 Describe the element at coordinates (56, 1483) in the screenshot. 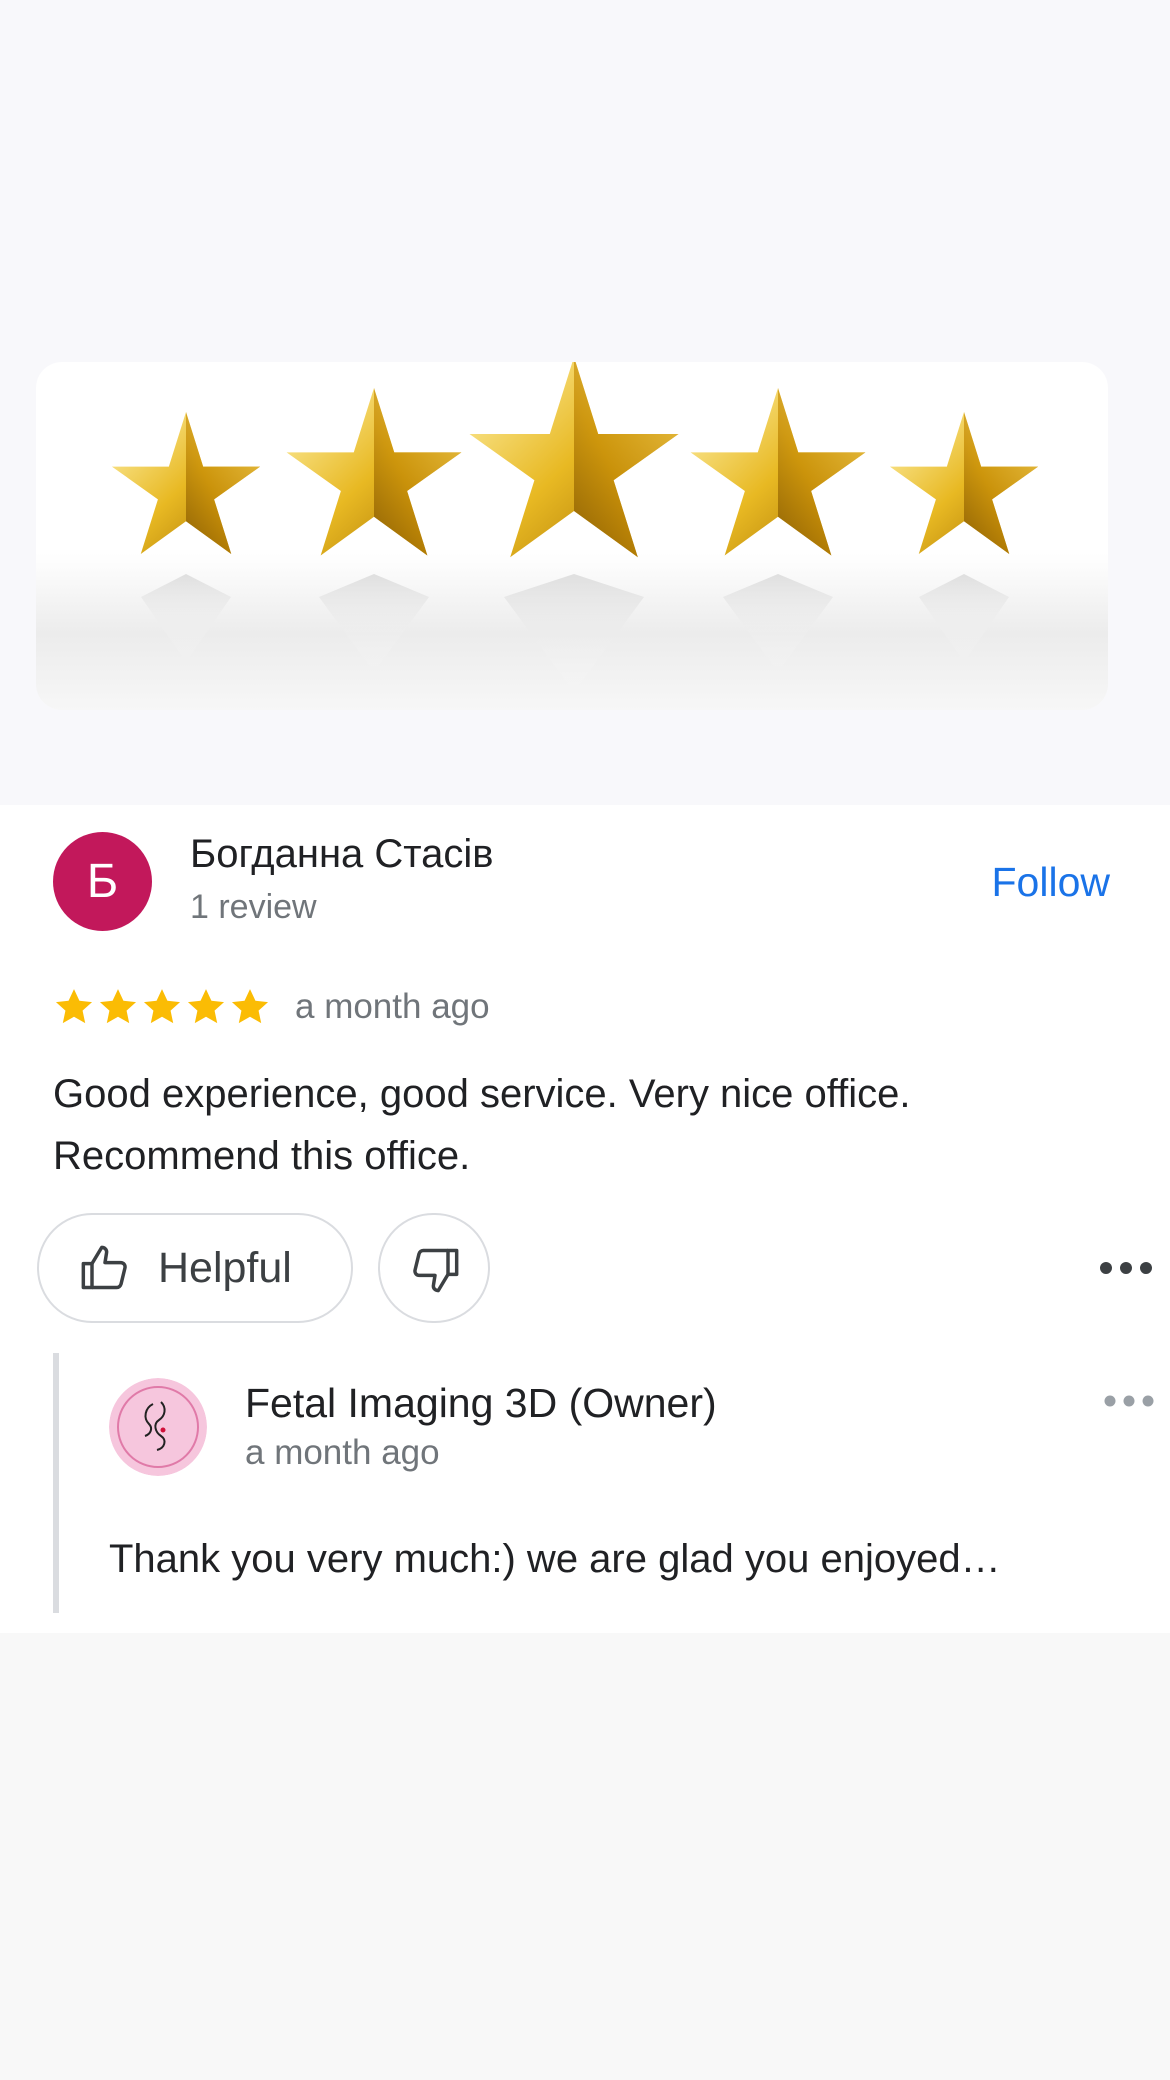

I see `reply-divider` at that location.